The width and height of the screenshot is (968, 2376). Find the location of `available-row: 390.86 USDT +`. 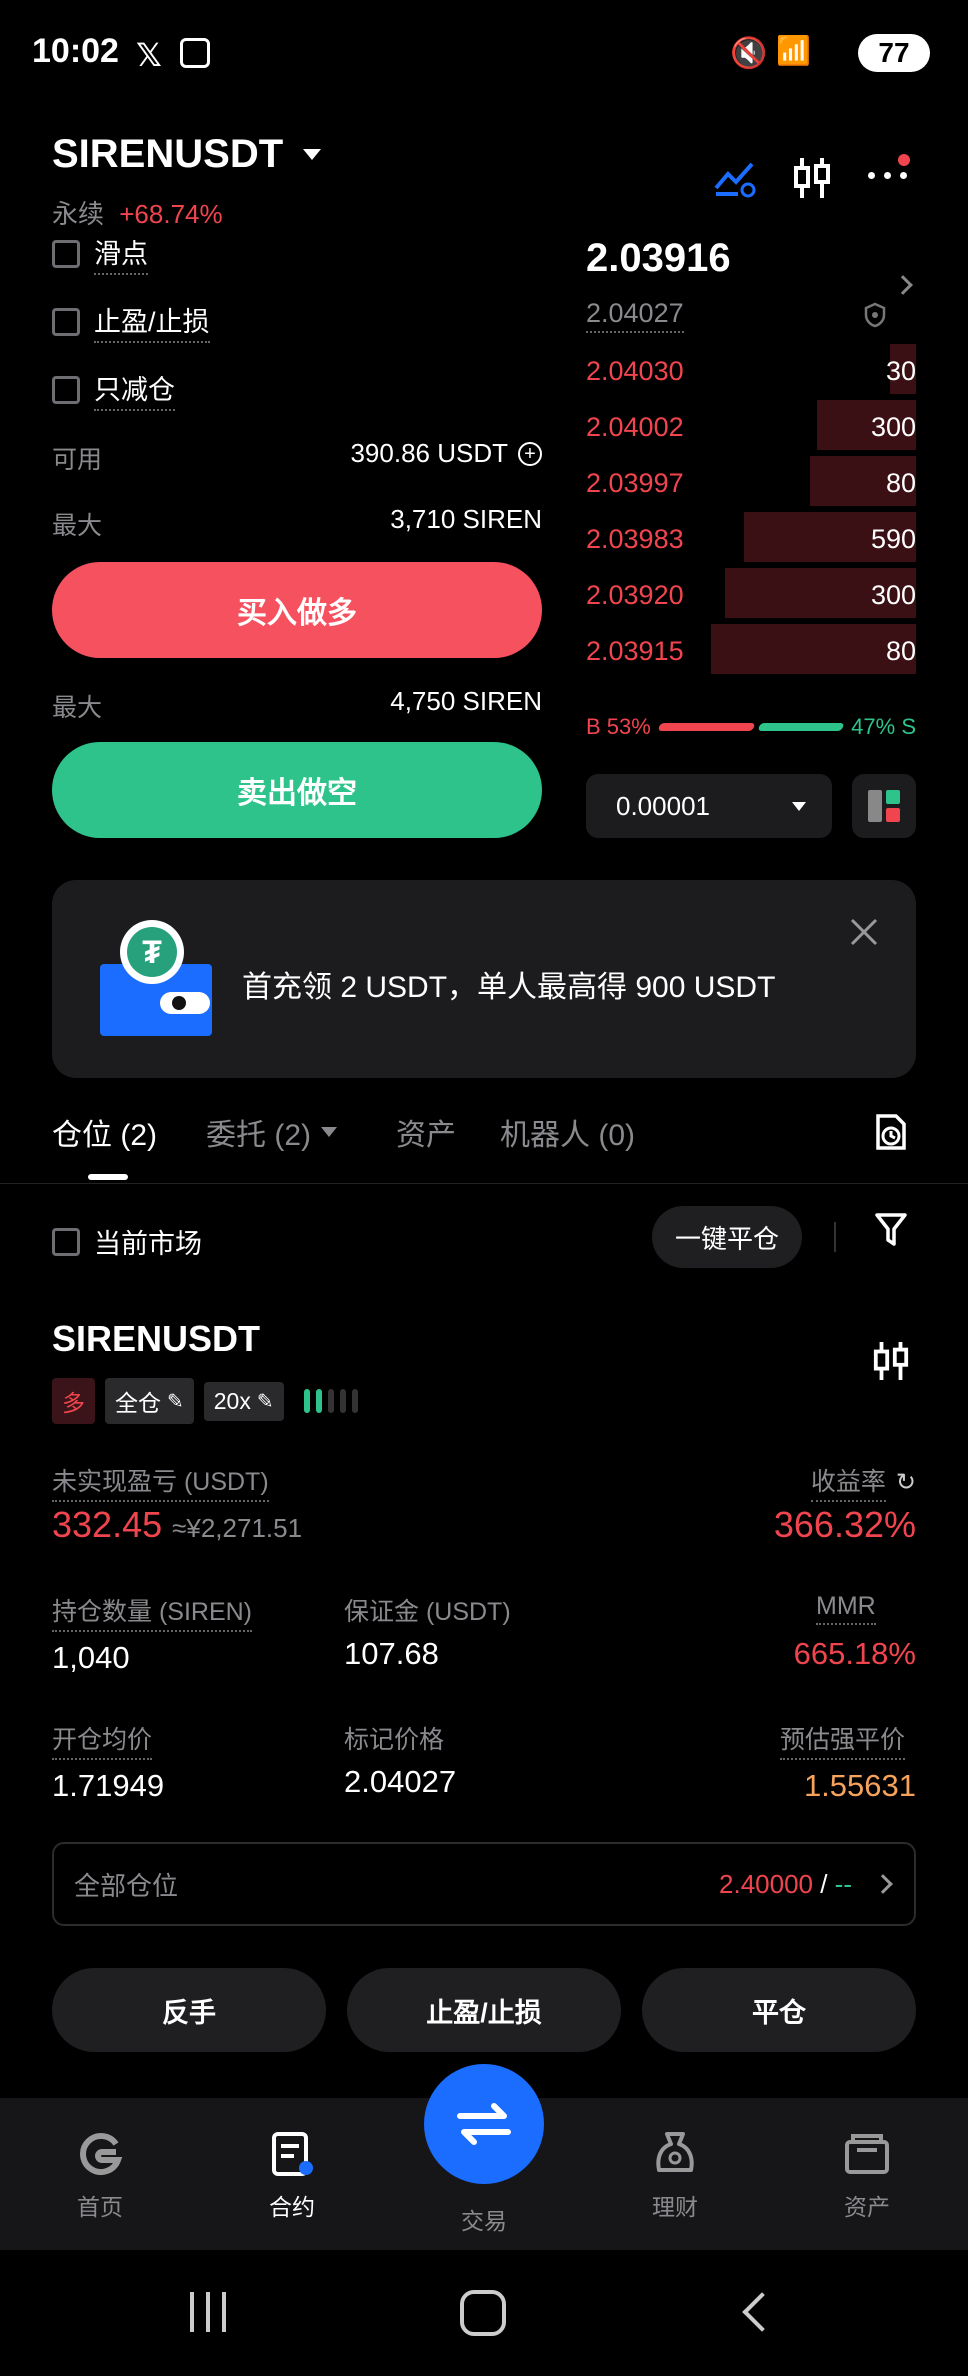

available-row: 390.86 USDT + is located at coordinates (421, 453).